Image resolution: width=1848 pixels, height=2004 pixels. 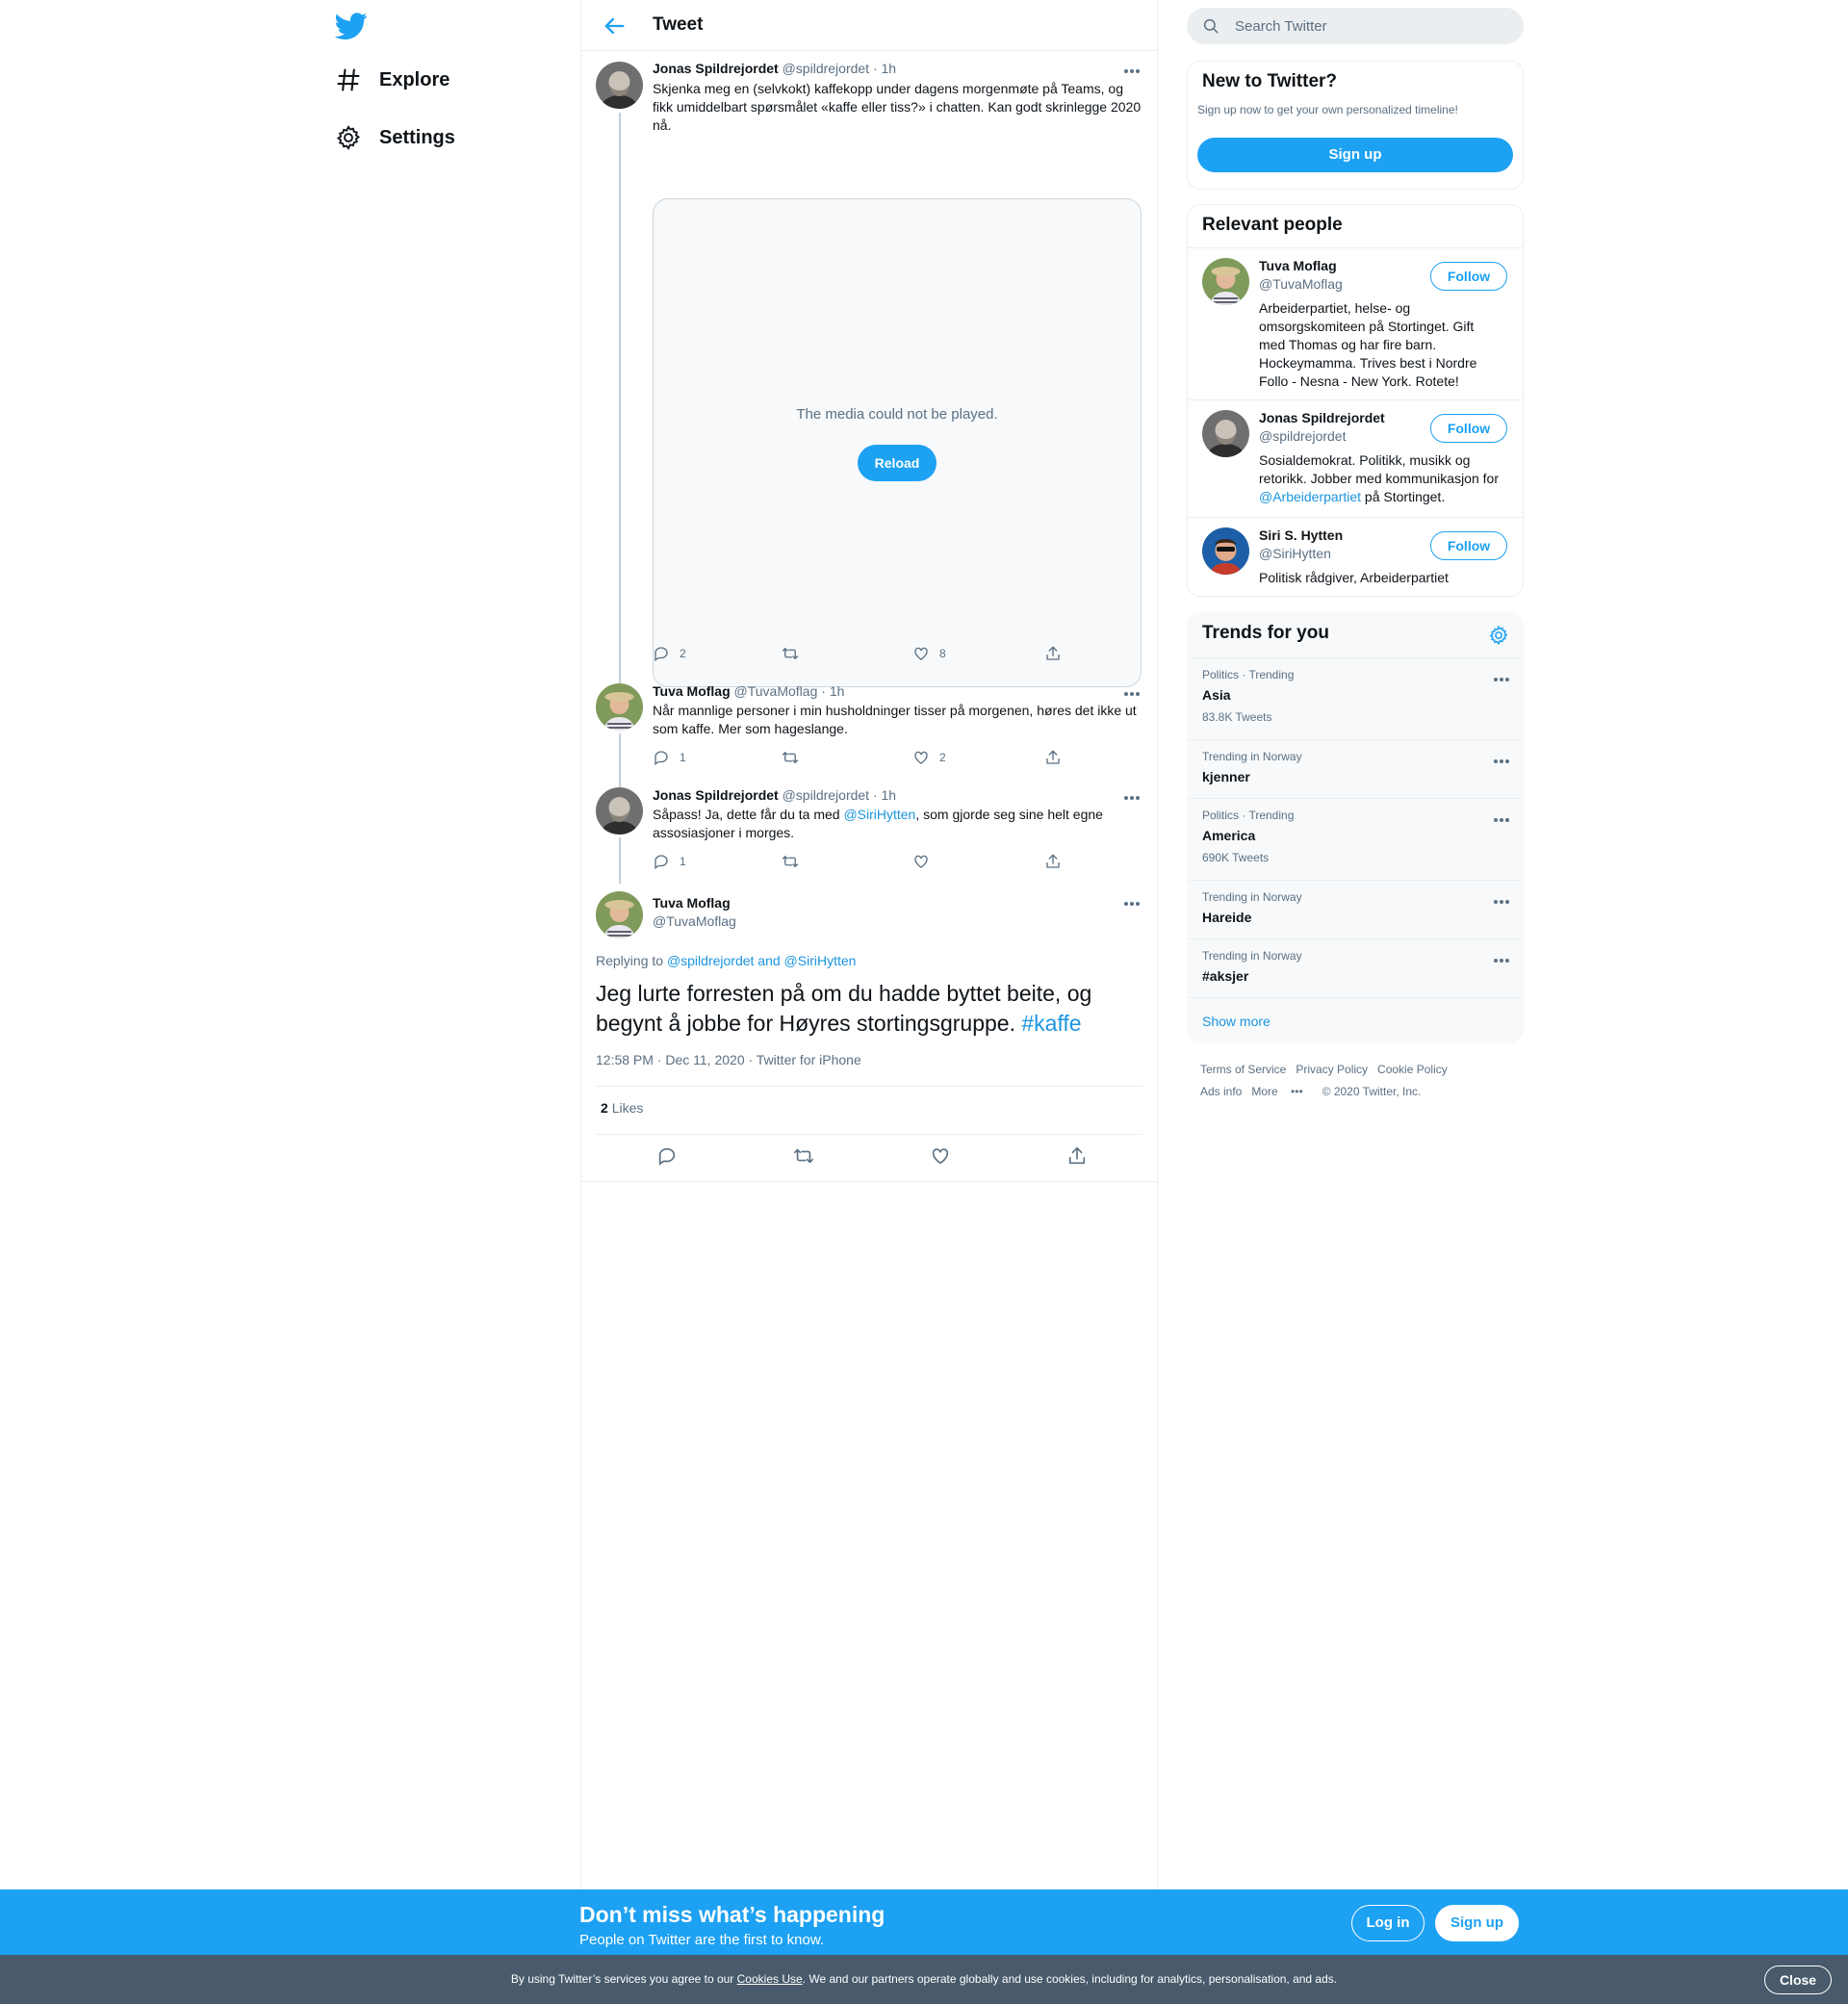 What do you see at coordinates (348, 80) in the screenshot?
I see `hashtag-icon` at bounding box center [348, 80].